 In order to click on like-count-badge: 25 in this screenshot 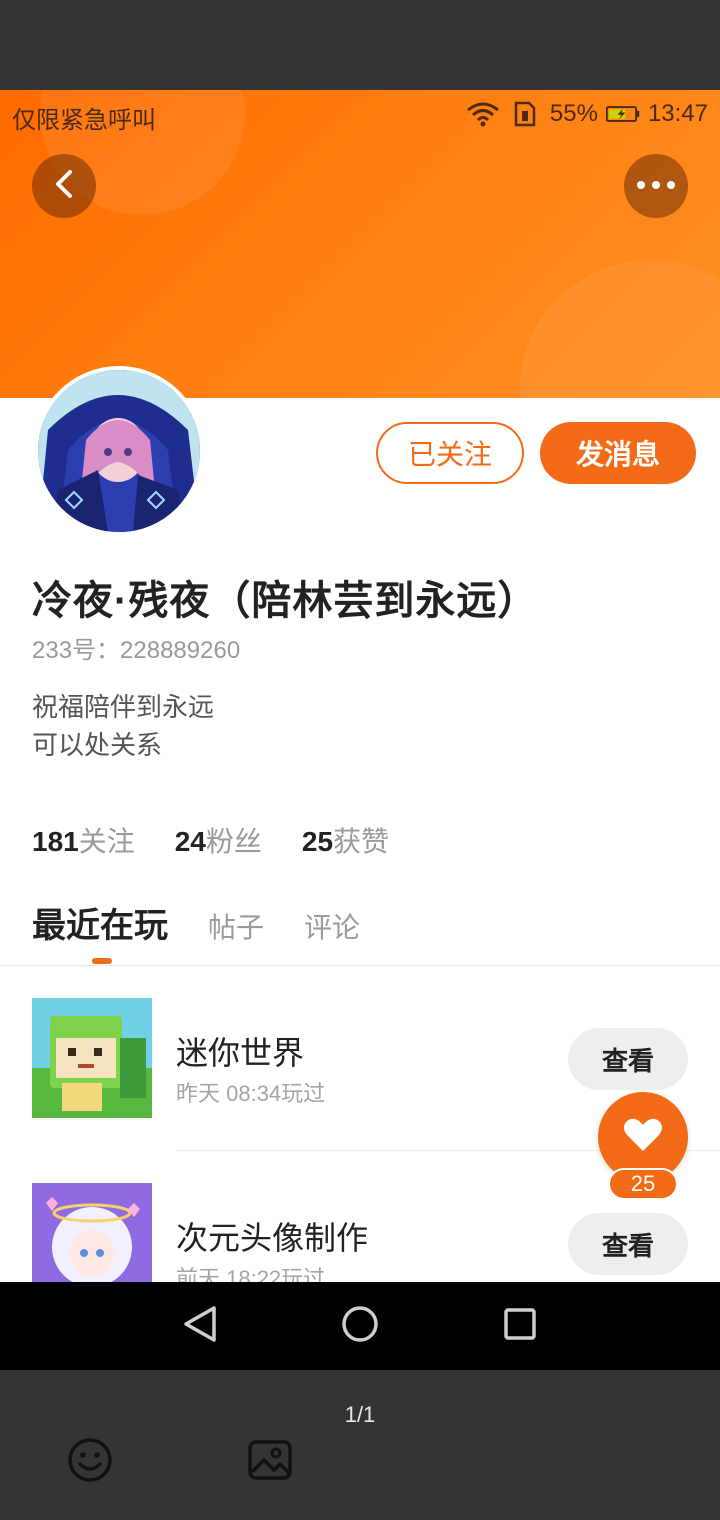, I will do `click(643, 1184)`.